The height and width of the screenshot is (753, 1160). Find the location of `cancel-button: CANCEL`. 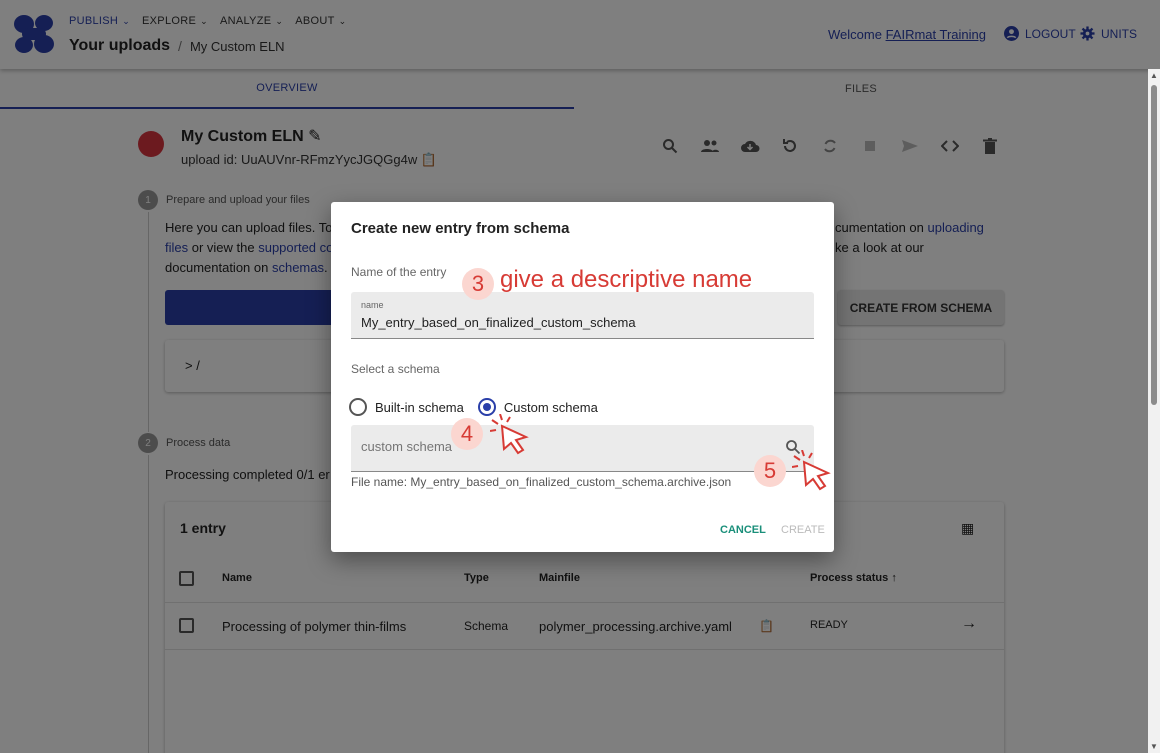

cancel-button: CANCEL is located at coordinates (743, 530).